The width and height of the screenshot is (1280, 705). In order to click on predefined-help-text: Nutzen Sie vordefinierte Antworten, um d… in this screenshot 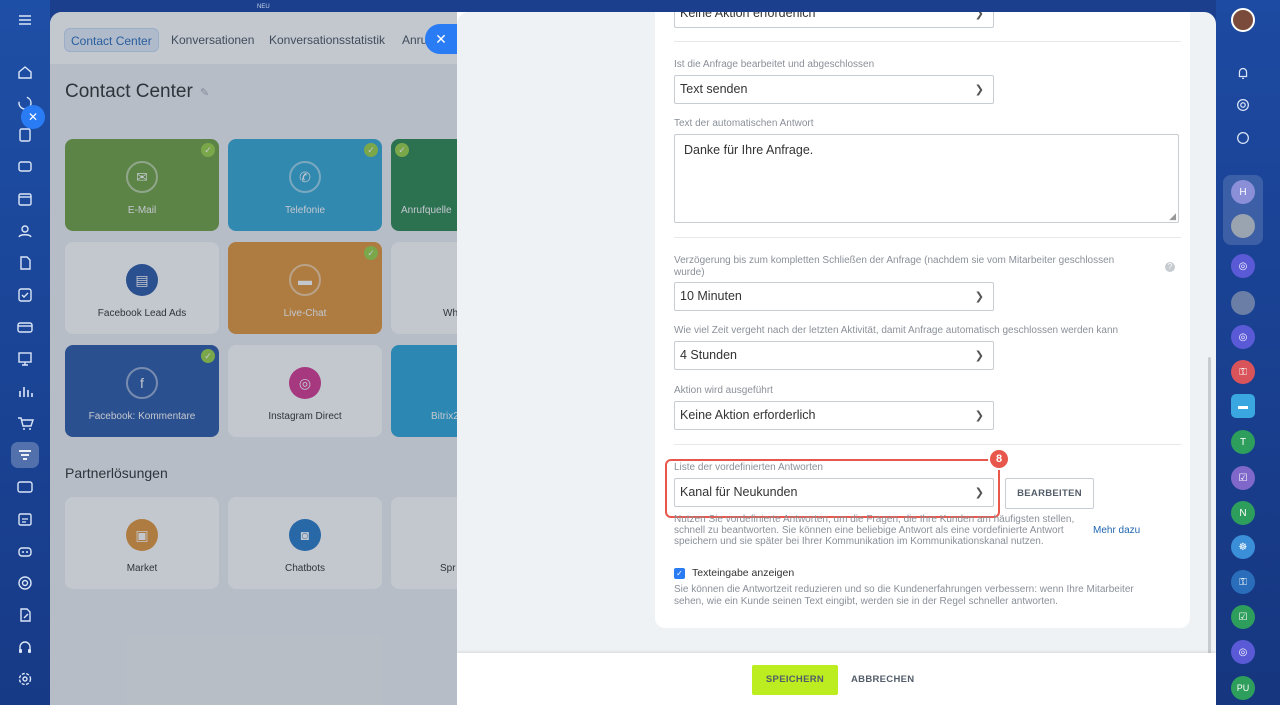, I will do `click(874, 530)`.